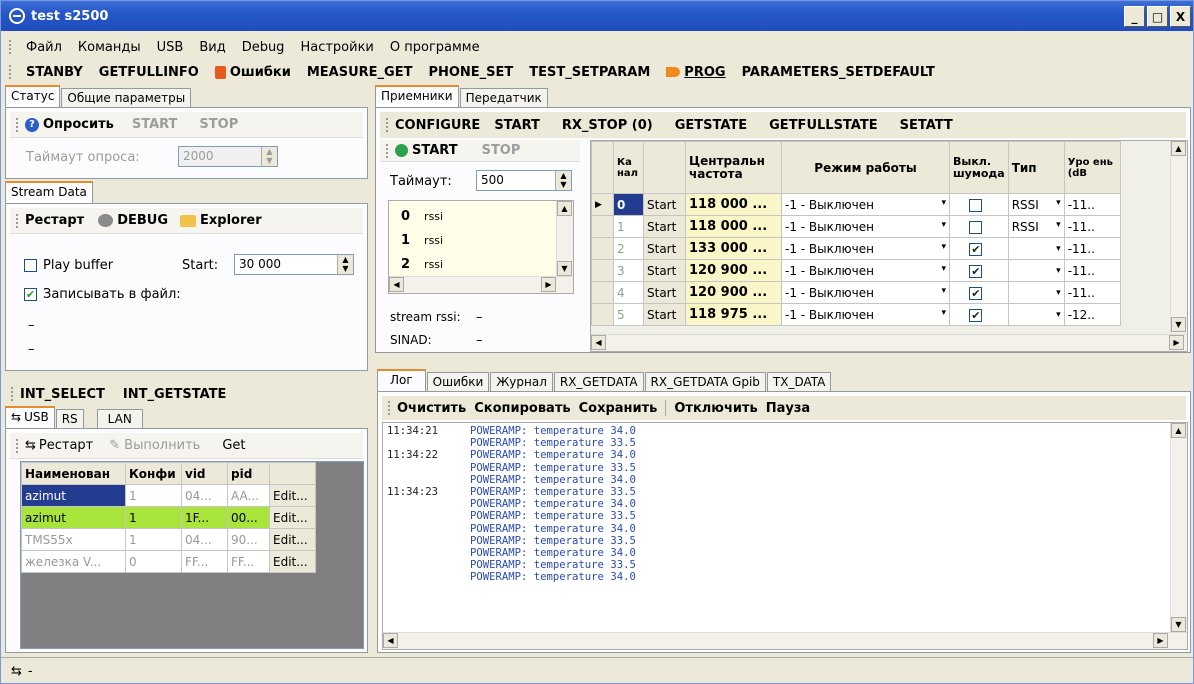 This screenshot has height=684, width=1194. I want to click on channel-row: 3 Start 120 900 ... -1 - Выключен ▾ ✔ ▾ -11.., so click(856, 270).